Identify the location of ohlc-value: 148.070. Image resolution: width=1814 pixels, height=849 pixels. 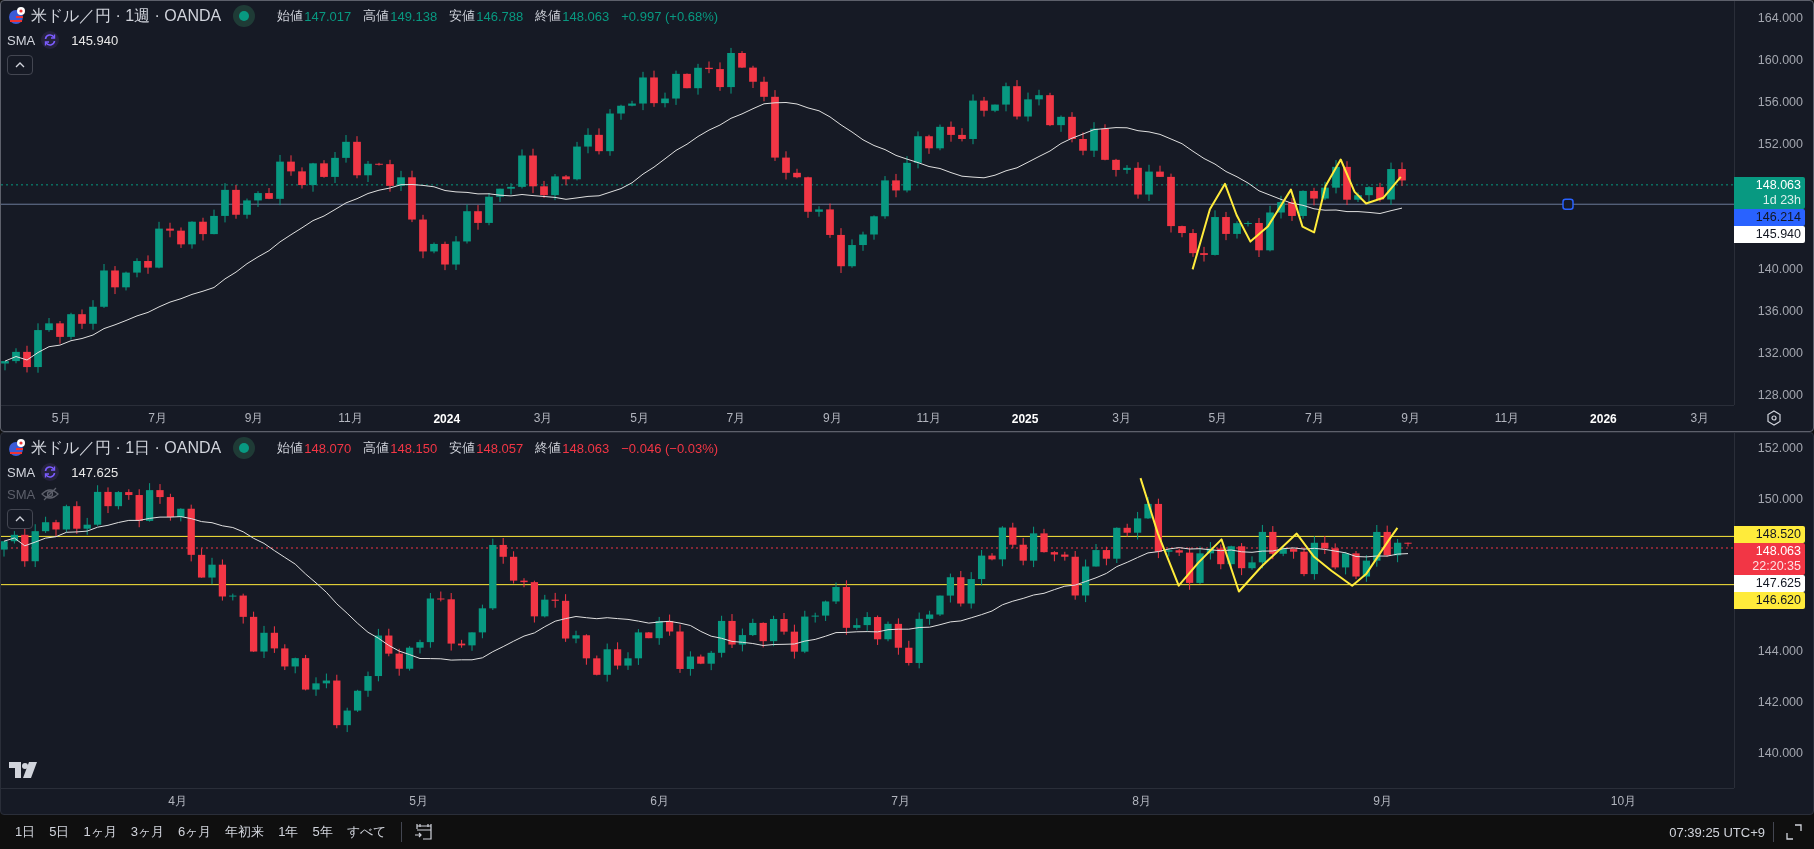
(328, 448).